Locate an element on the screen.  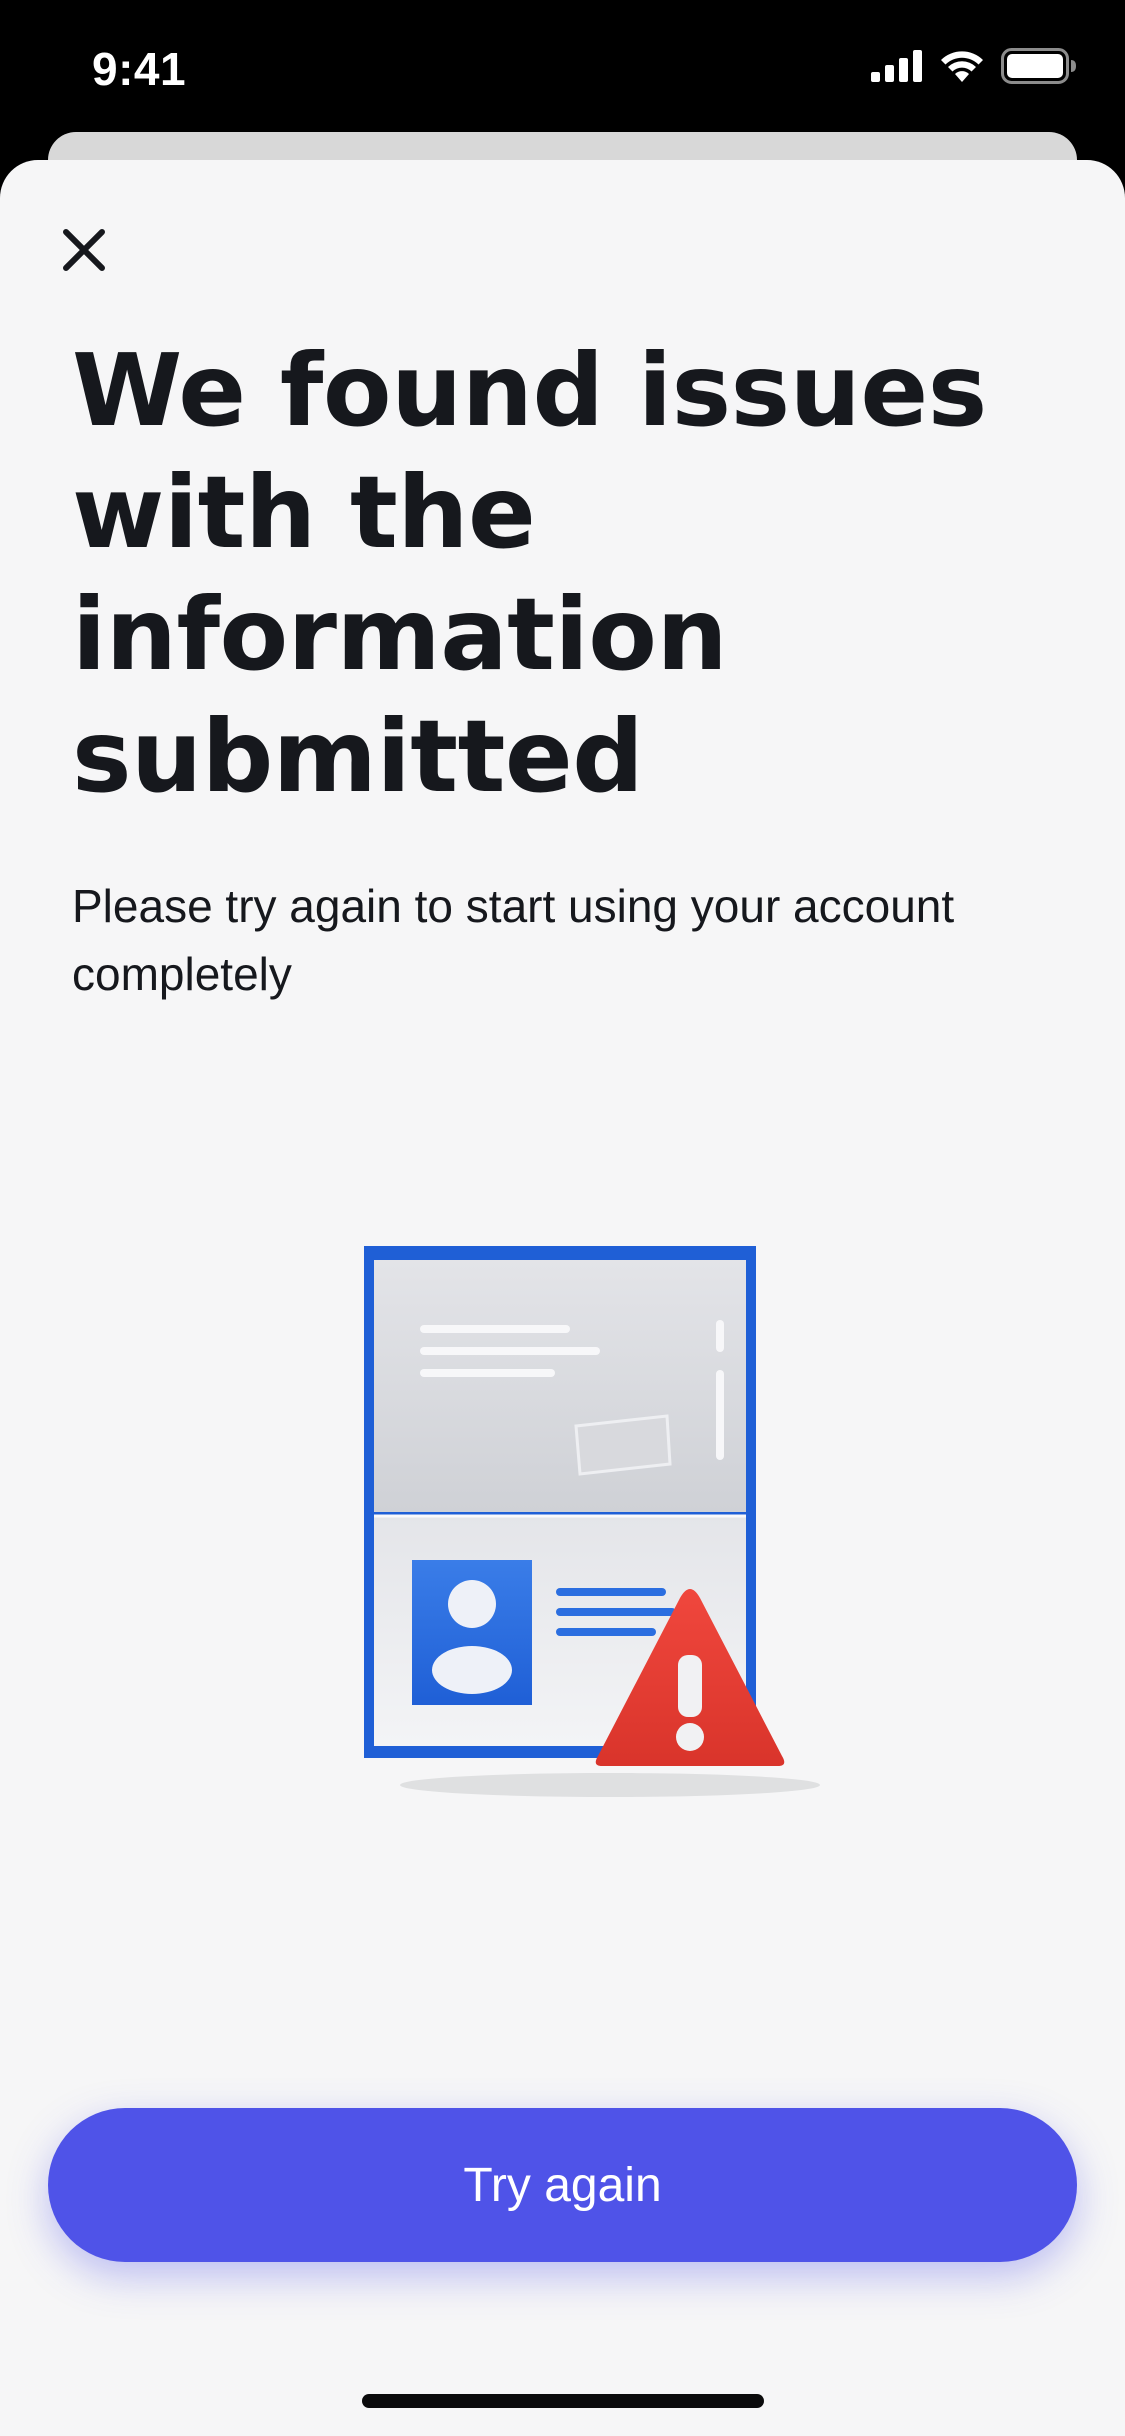
status-bar: 9:41 is located at coordinates (562, 67).